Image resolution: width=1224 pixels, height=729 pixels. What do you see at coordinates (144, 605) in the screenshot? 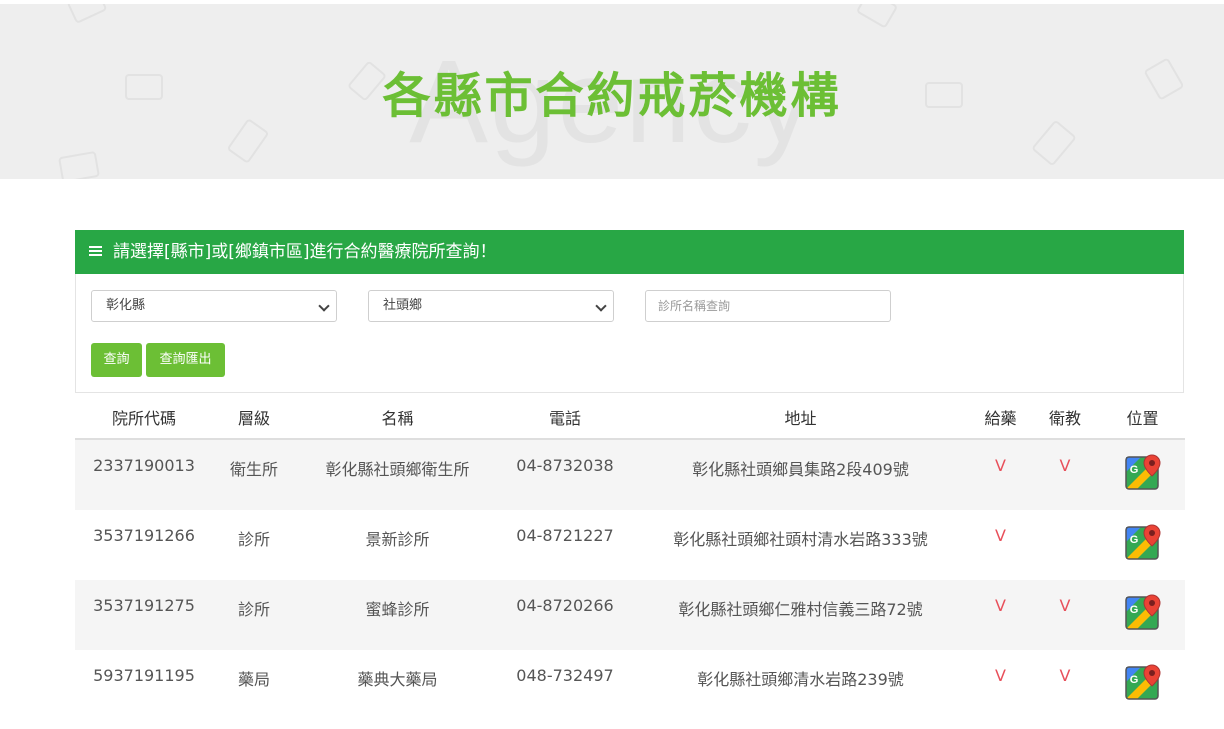
I see `cell-code: 3537191275` at bounding box center [144, 605].